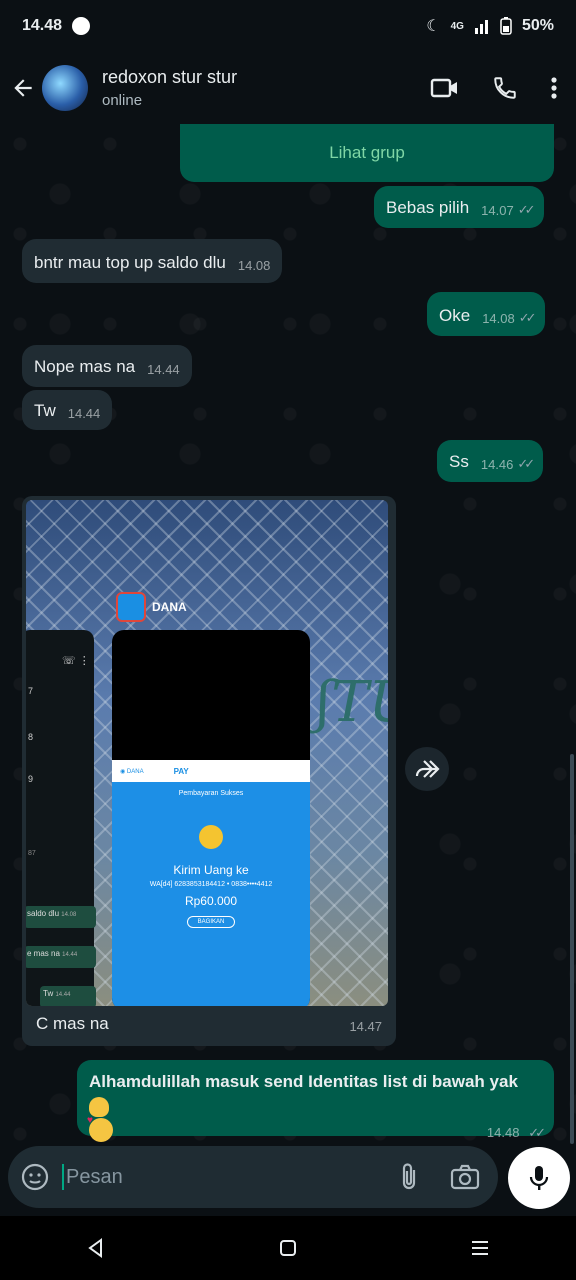 Image resolution: width=576 pixels, height=1280 pixels. Describe the element at coordinates (151, 607) in the screenshot. I see `dana-app-label: DANA` at that location.